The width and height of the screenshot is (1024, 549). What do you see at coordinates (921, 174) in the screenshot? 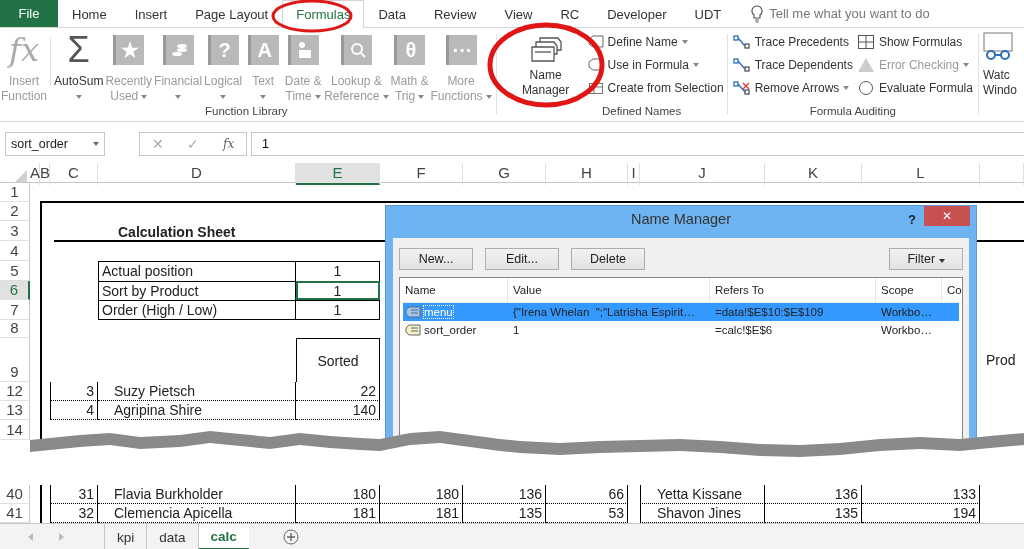
I see `column-header: L` at bounding box center [921, 174].